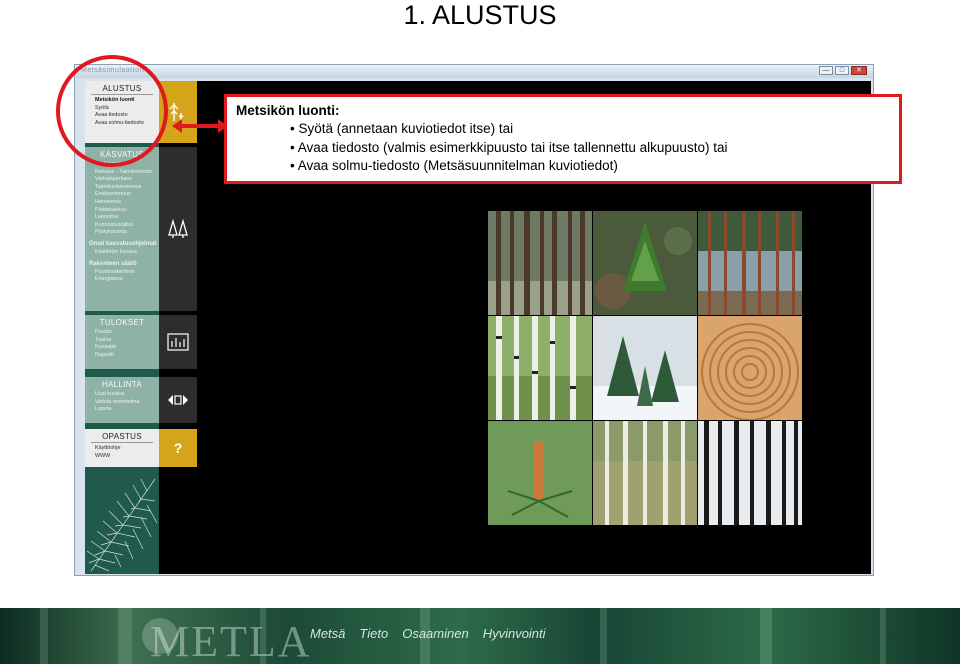 The image size is (960, 664). I want to click on tree-rings-photo, so click(750, 368).